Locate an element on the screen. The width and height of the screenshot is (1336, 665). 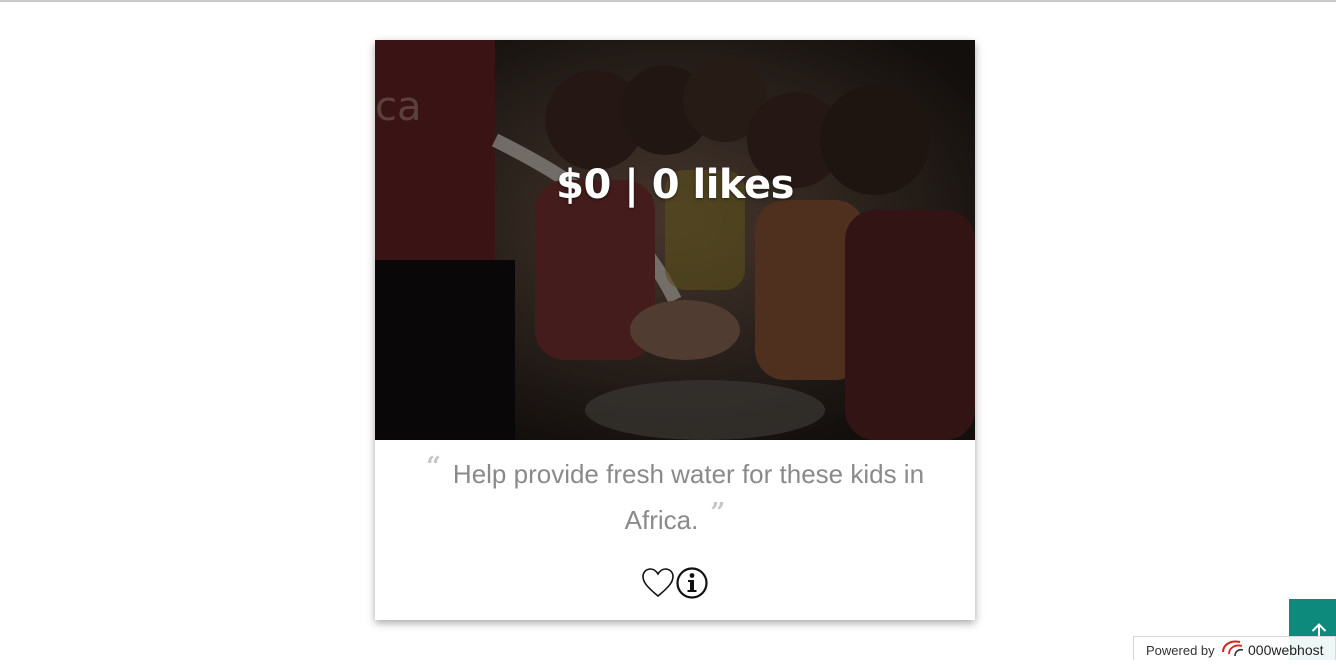
powered-by-badge: Powered by 000webhost is located at coordinates (1234, 648).